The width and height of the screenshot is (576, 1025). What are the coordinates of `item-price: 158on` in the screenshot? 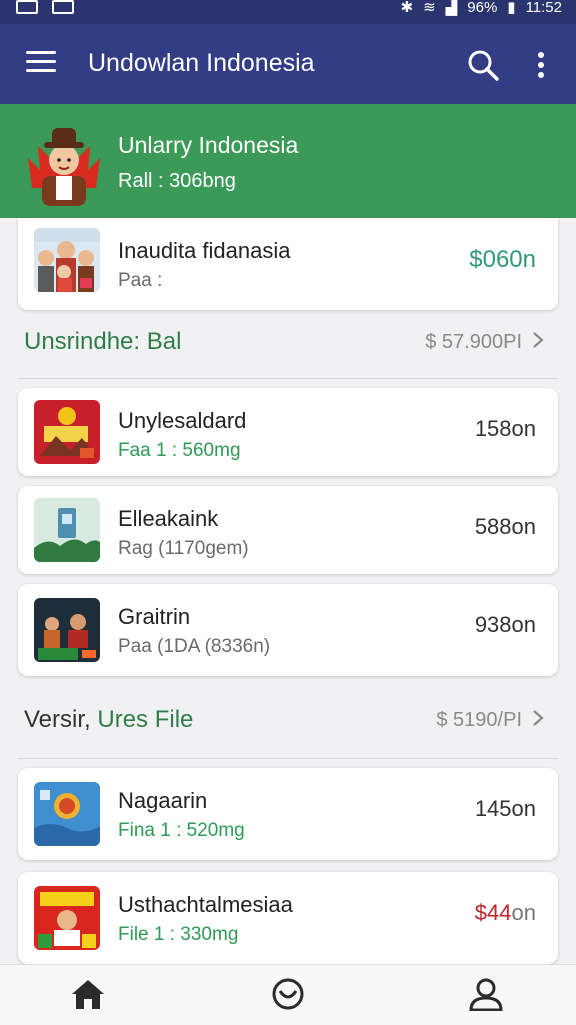 It's located at (505, 428).